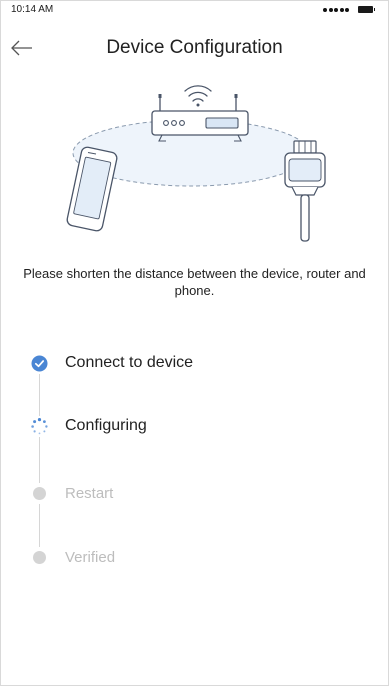  Describe the element at coordinates (32, 9) in the screenshot. I see `status-time: 10:14 AM` at that location.